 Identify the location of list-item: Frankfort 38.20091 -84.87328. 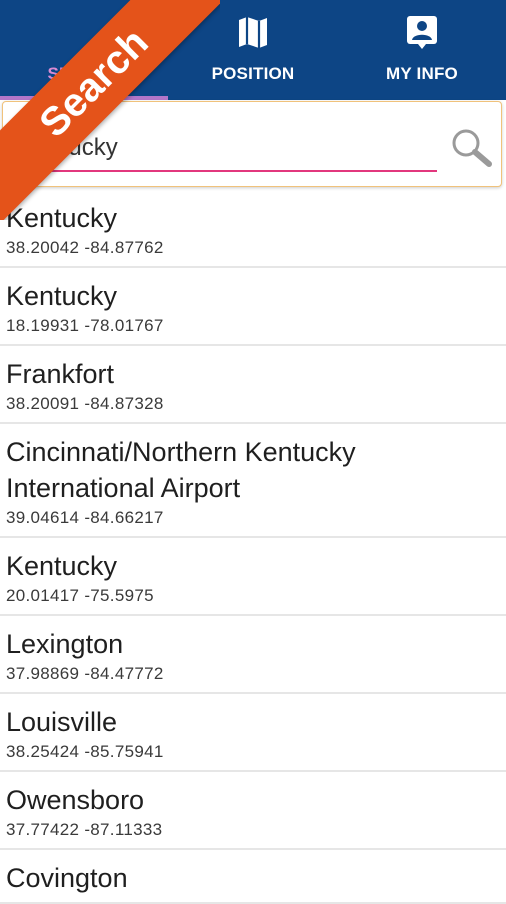
(253, 385).